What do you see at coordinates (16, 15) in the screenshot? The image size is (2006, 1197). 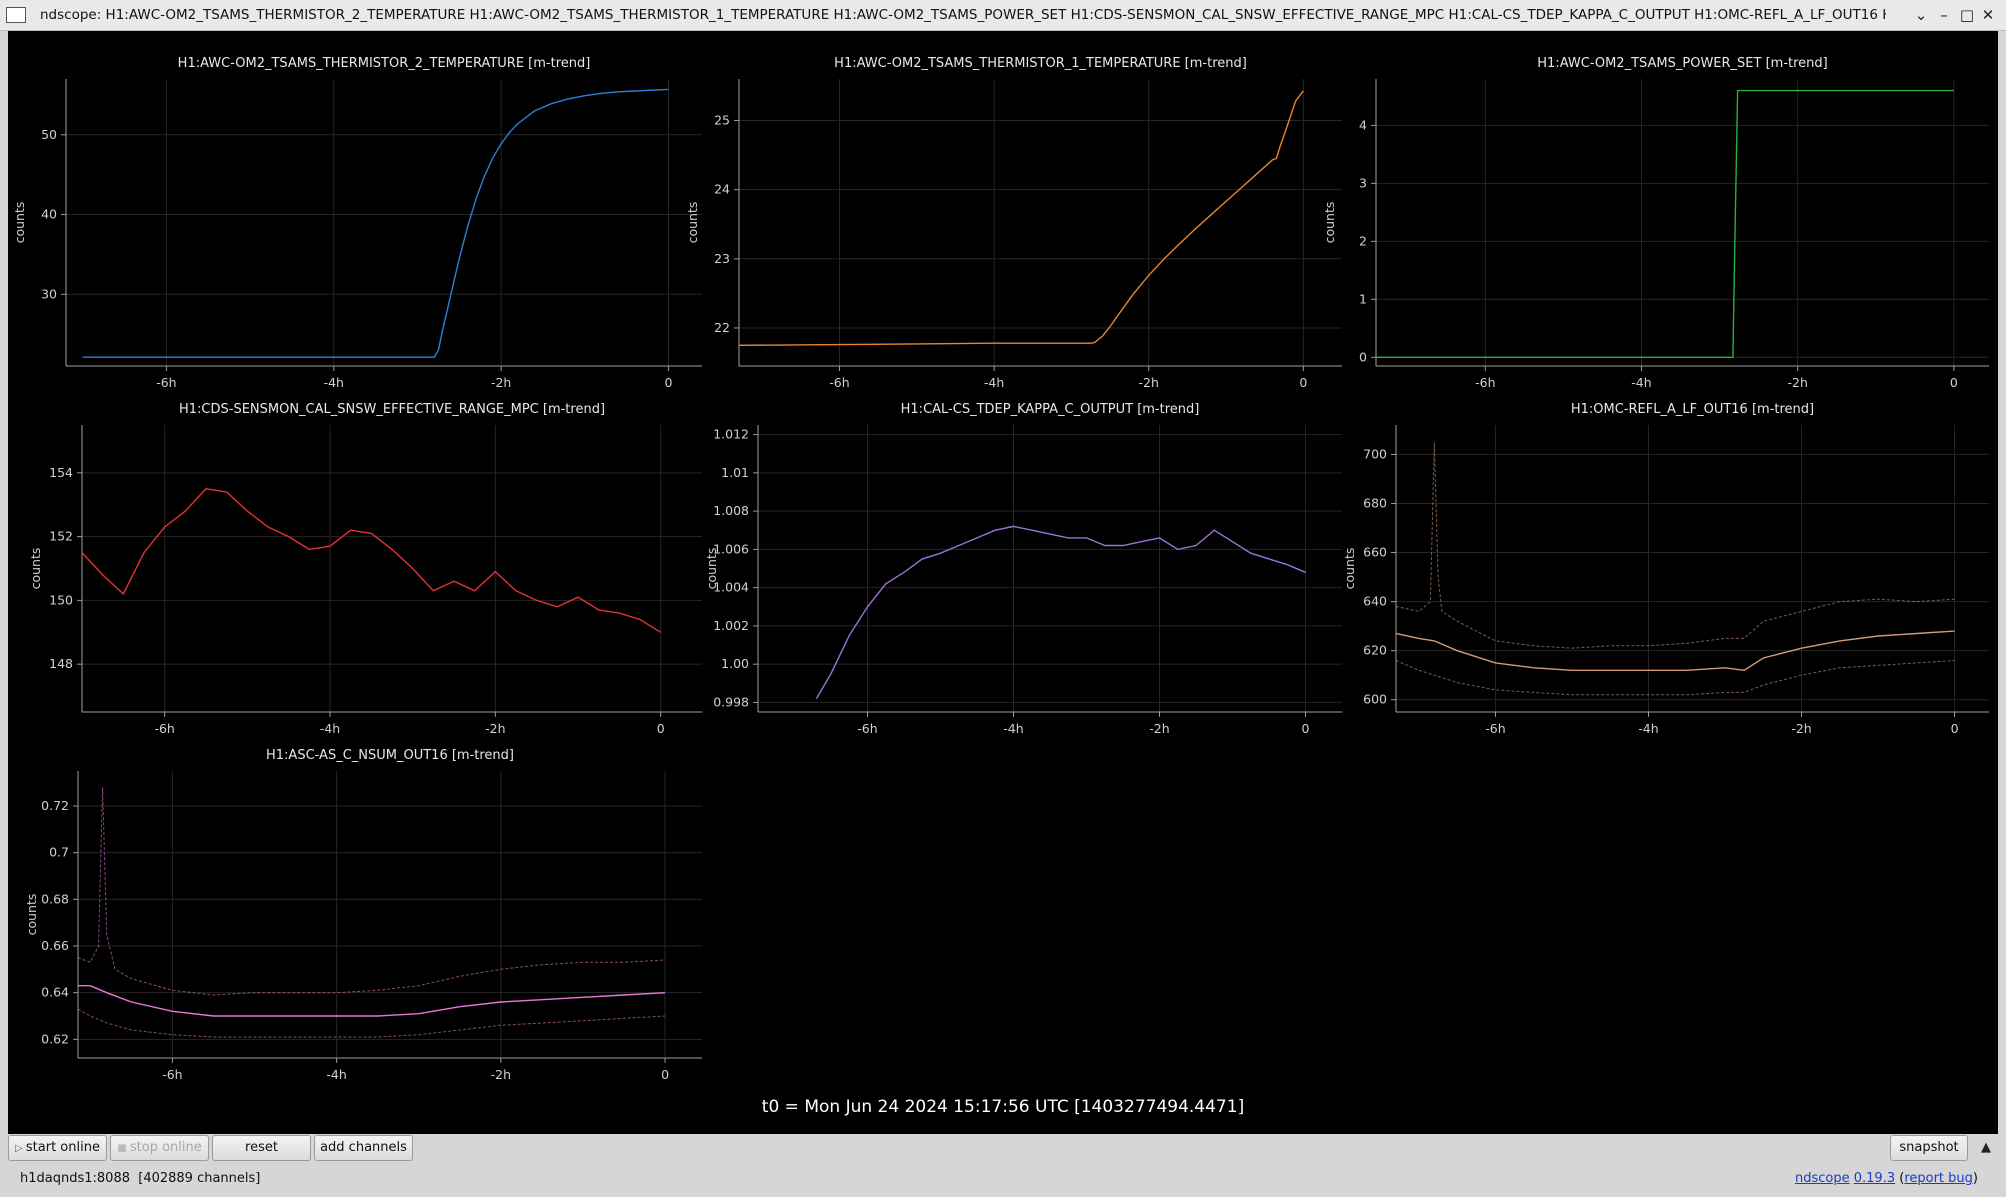 I see `app-icon` at bounding box center [16, 15].